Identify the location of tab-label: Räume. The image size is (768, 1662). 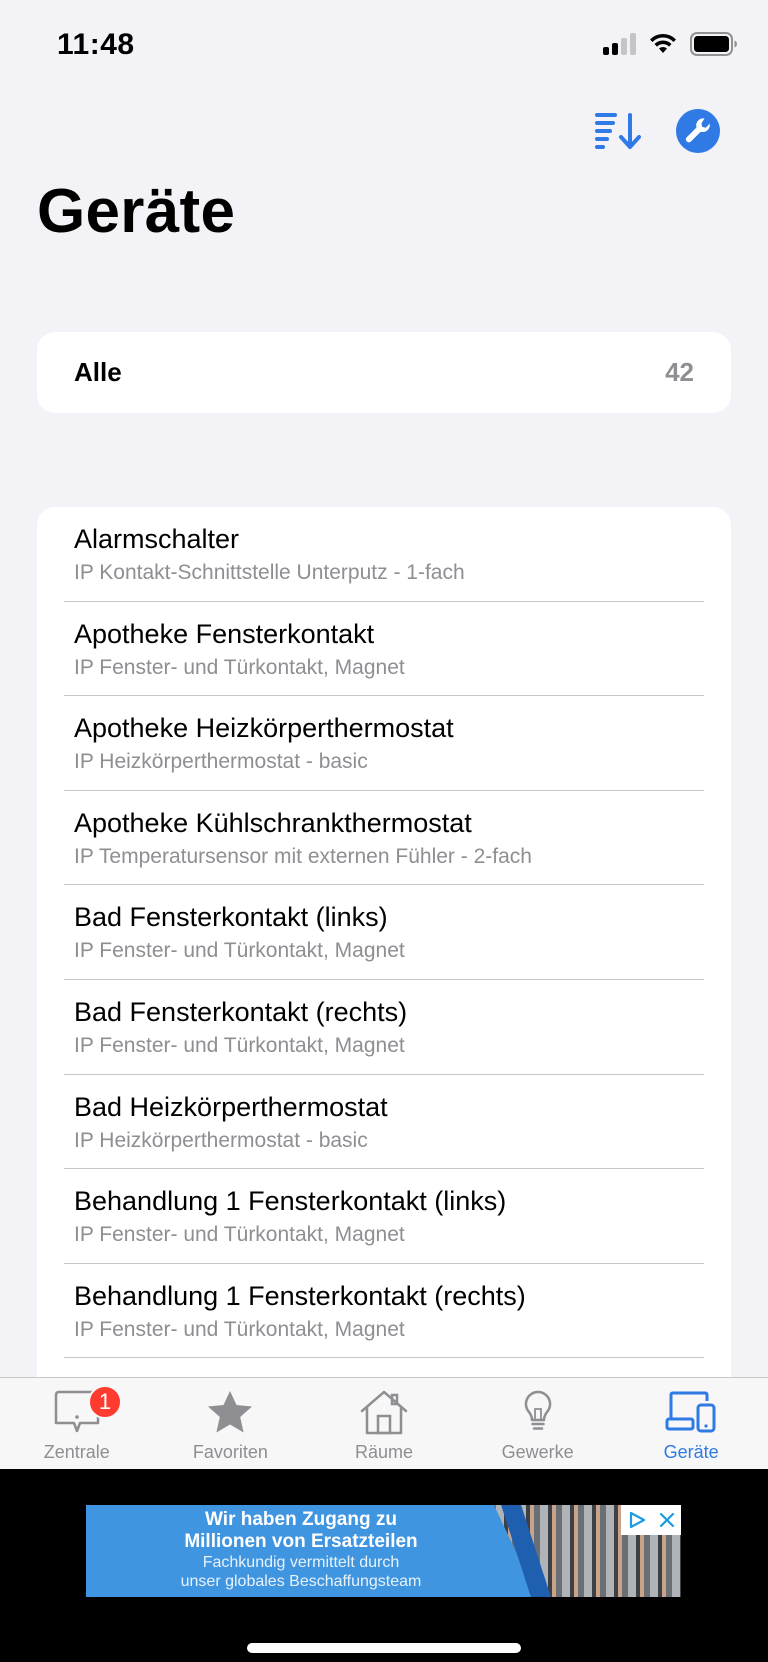
(383, 1452).